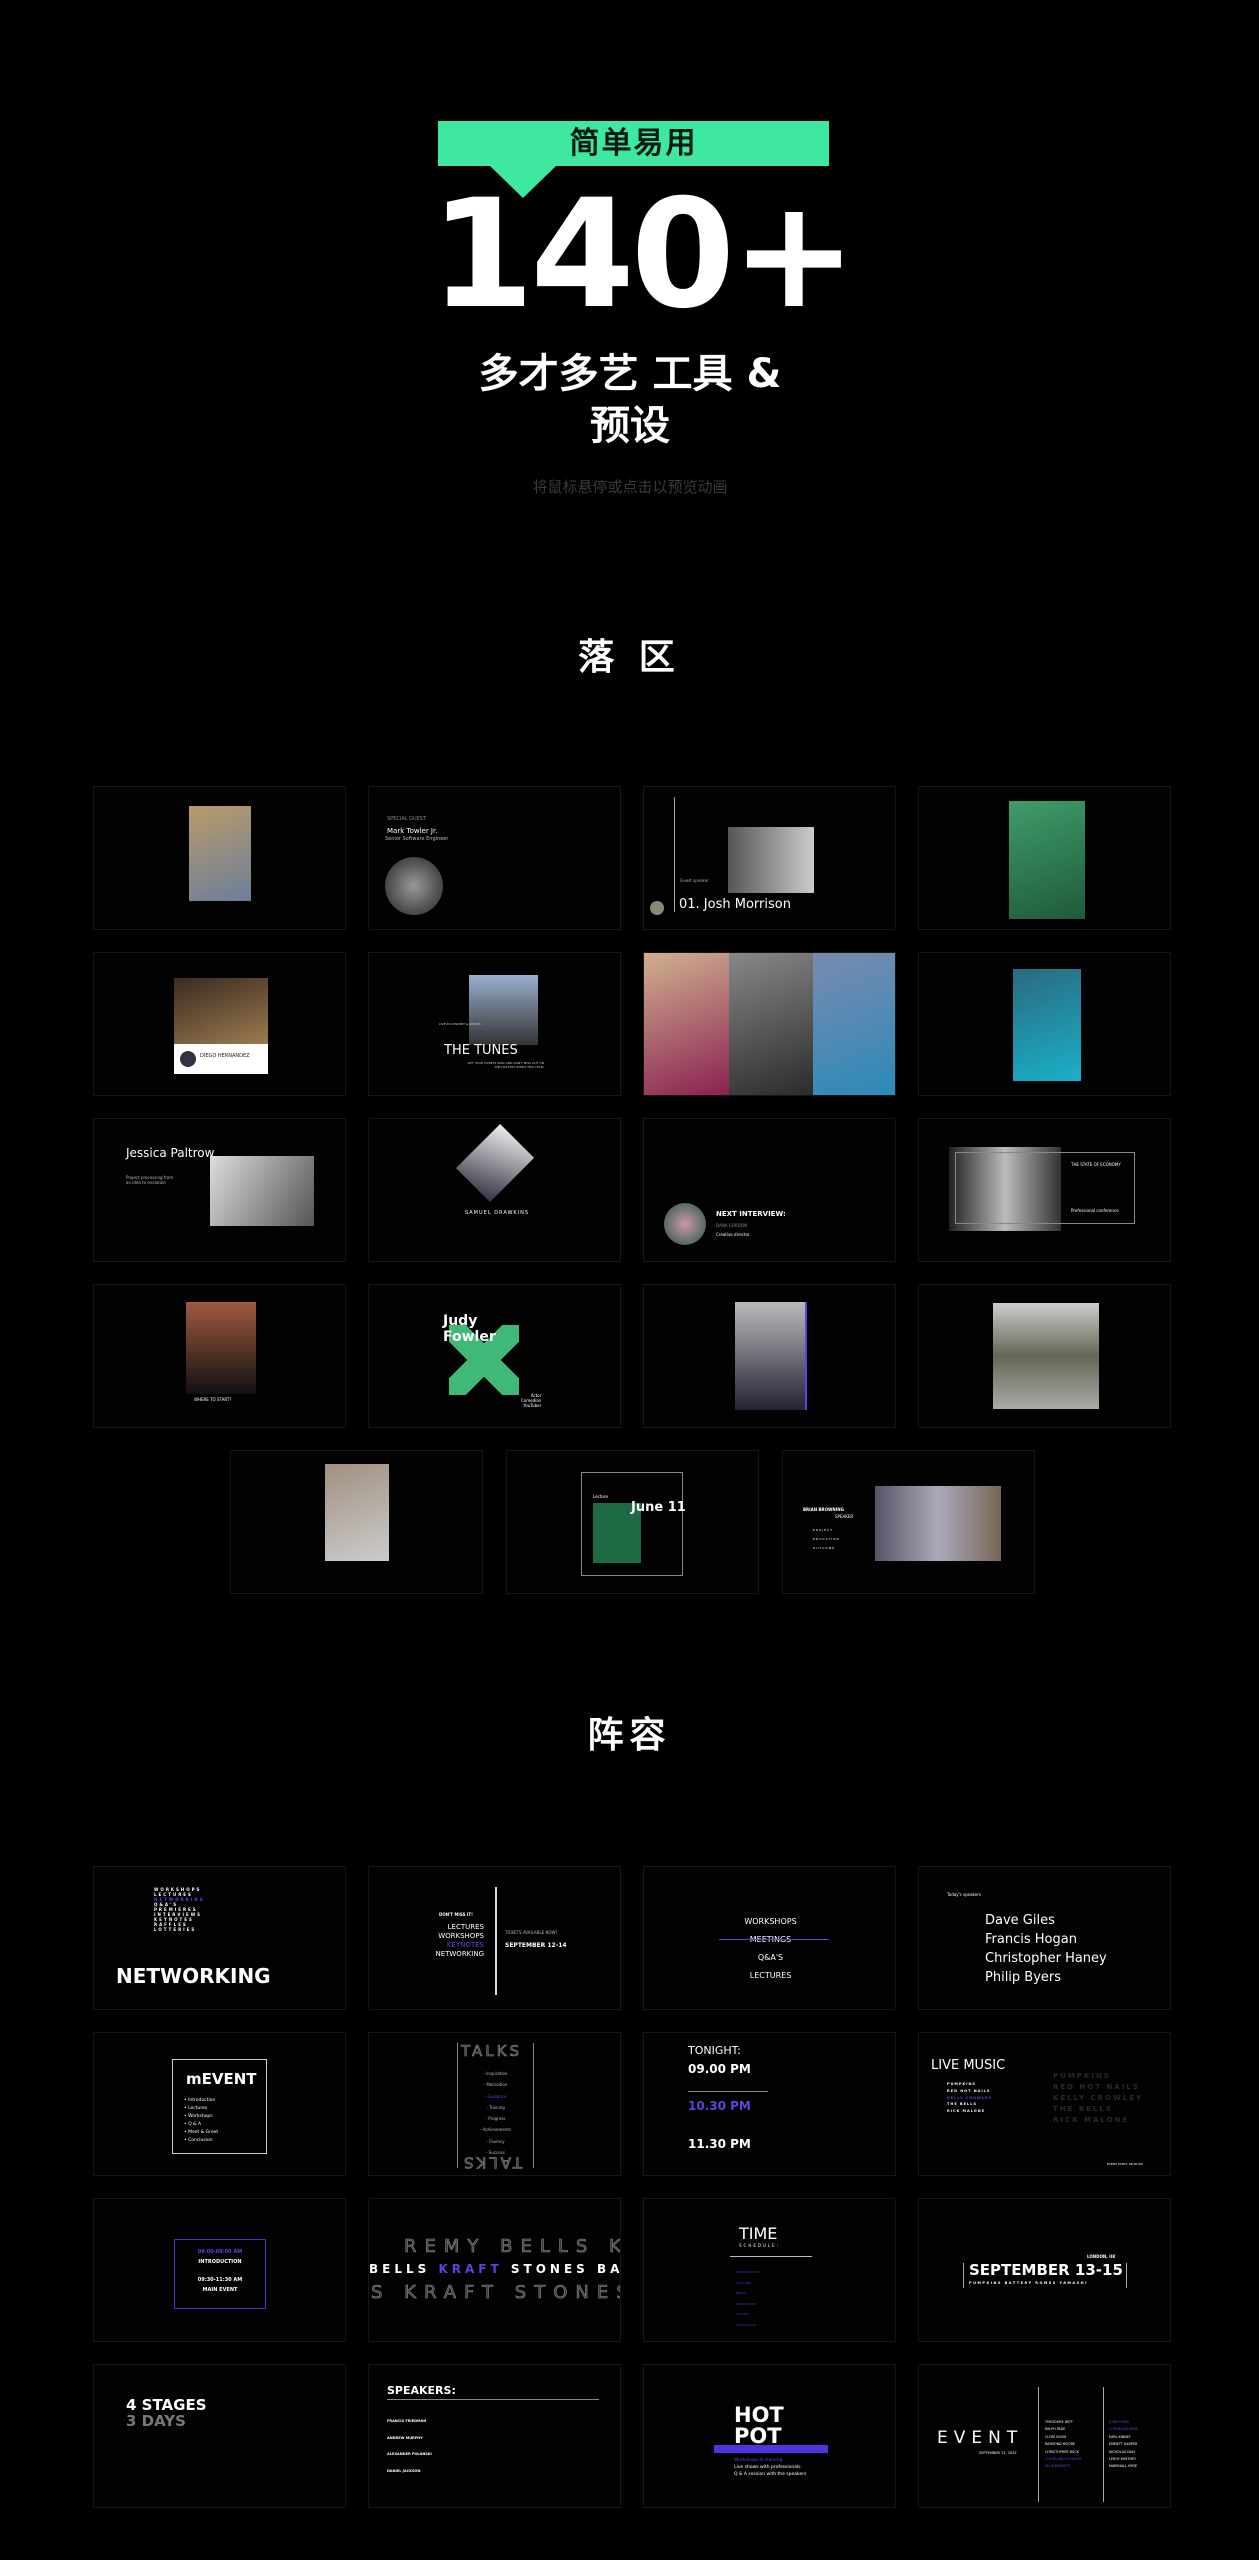 The image size is (1259, 2560). What do you see at coordinates (495, 2096) in the screenshot?
I see `list-item: - Guidance` at bounding box center [495, 2096].